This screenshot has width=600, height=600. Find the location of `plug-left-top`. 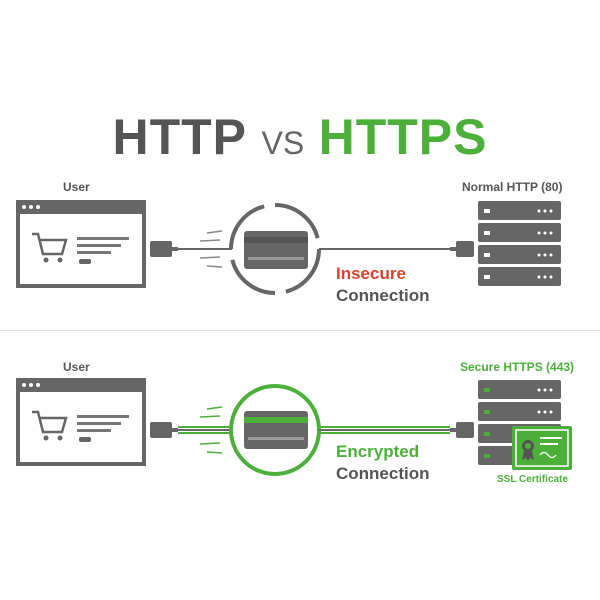

plug-left-top is located at coordinates (164, 249).